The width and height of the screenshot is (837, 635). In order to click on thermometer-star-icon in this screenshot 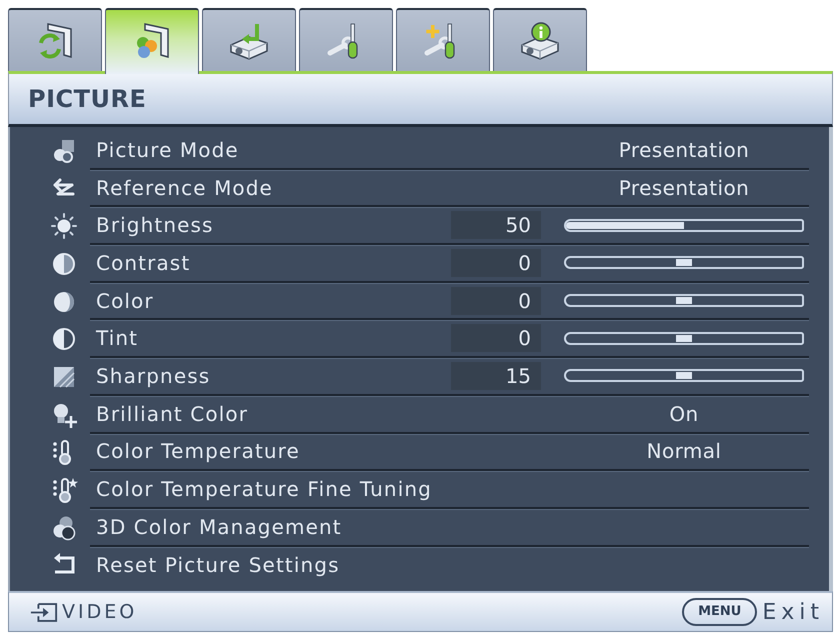, I will do `click(64, 490)`.